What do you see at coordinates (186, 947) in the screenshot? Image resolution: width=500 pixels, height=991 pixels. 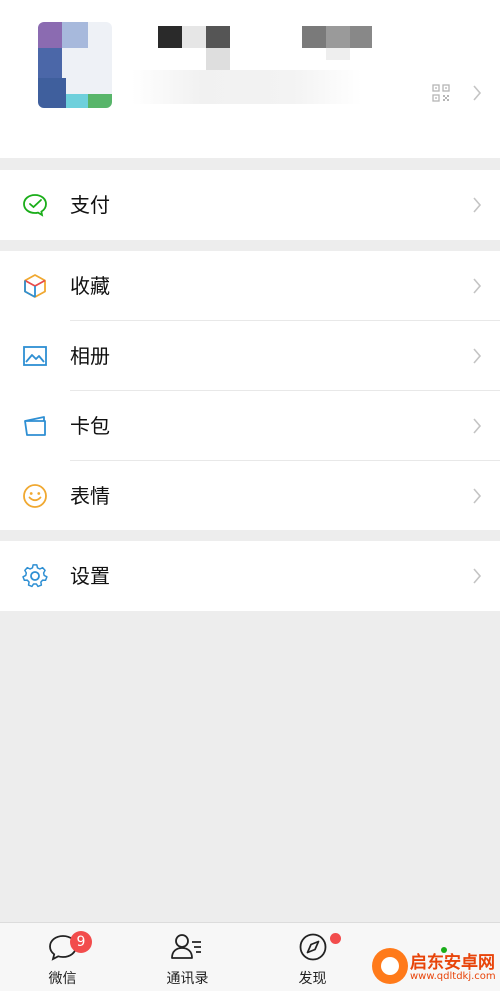 I see `contacts-icon` at bounding box center [186, 947].